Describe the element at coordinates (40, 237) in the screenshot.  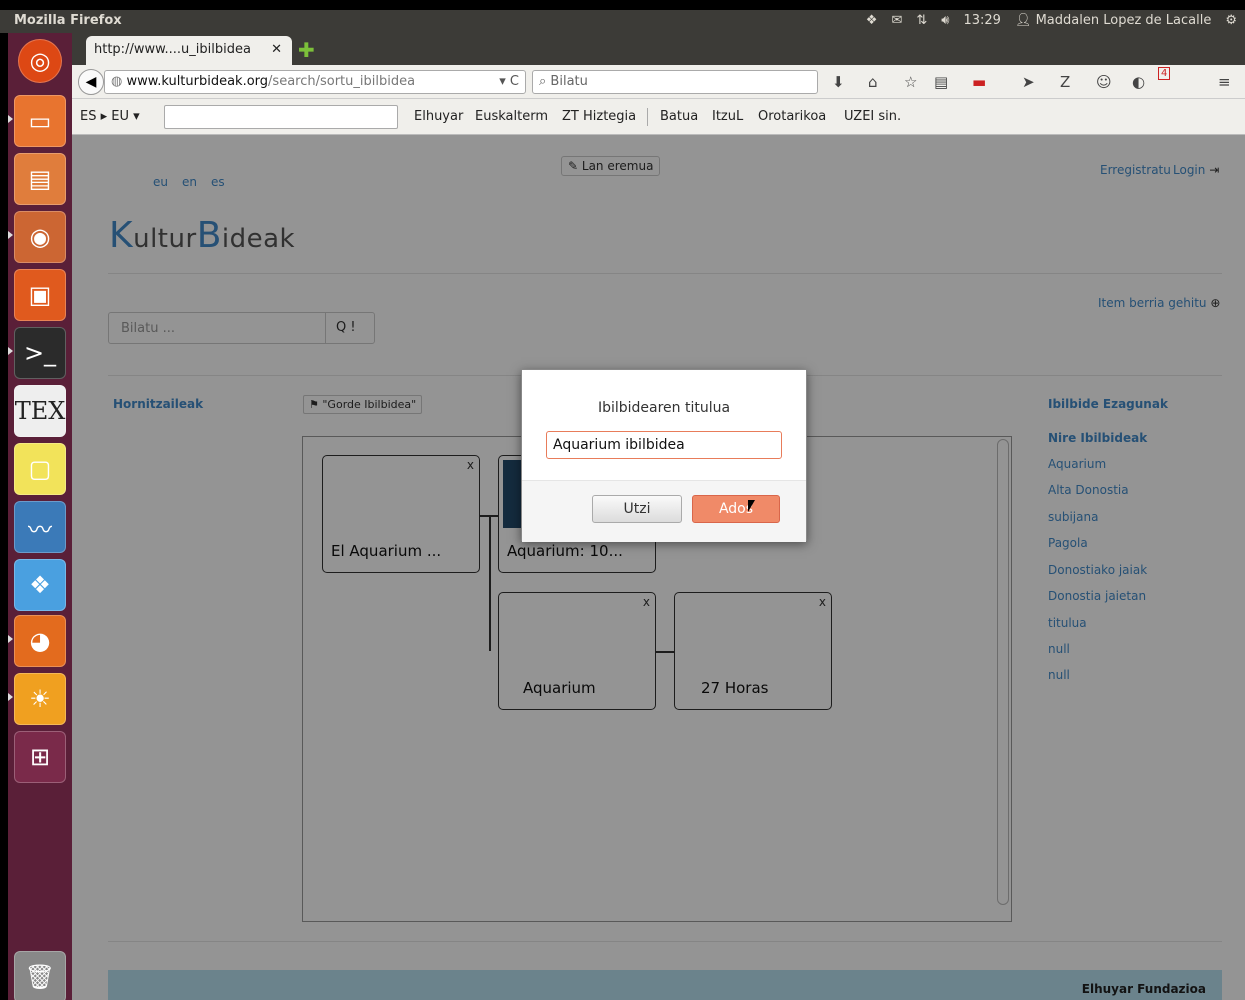
I see `chrome-icon: ◉` at that location.